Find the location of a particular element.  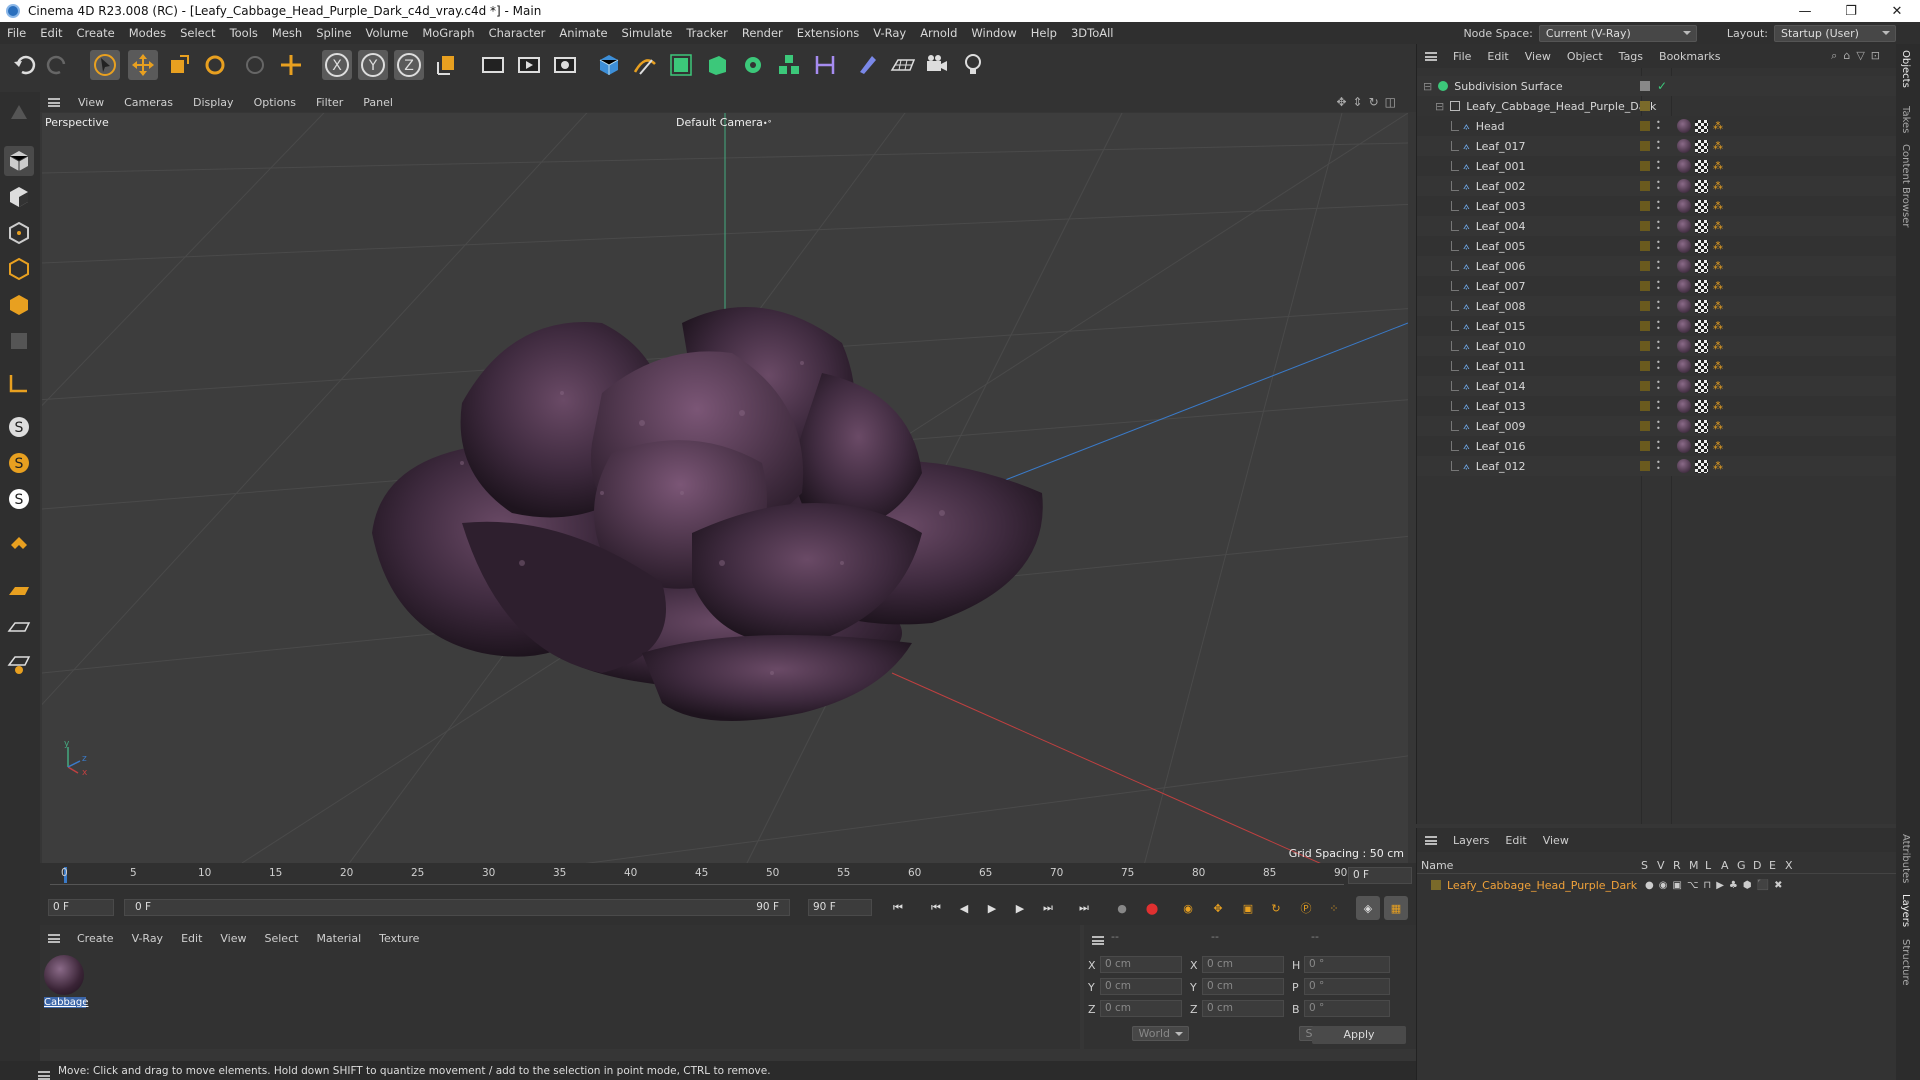

edge-mode-icon is located at coordinates (19, 269).